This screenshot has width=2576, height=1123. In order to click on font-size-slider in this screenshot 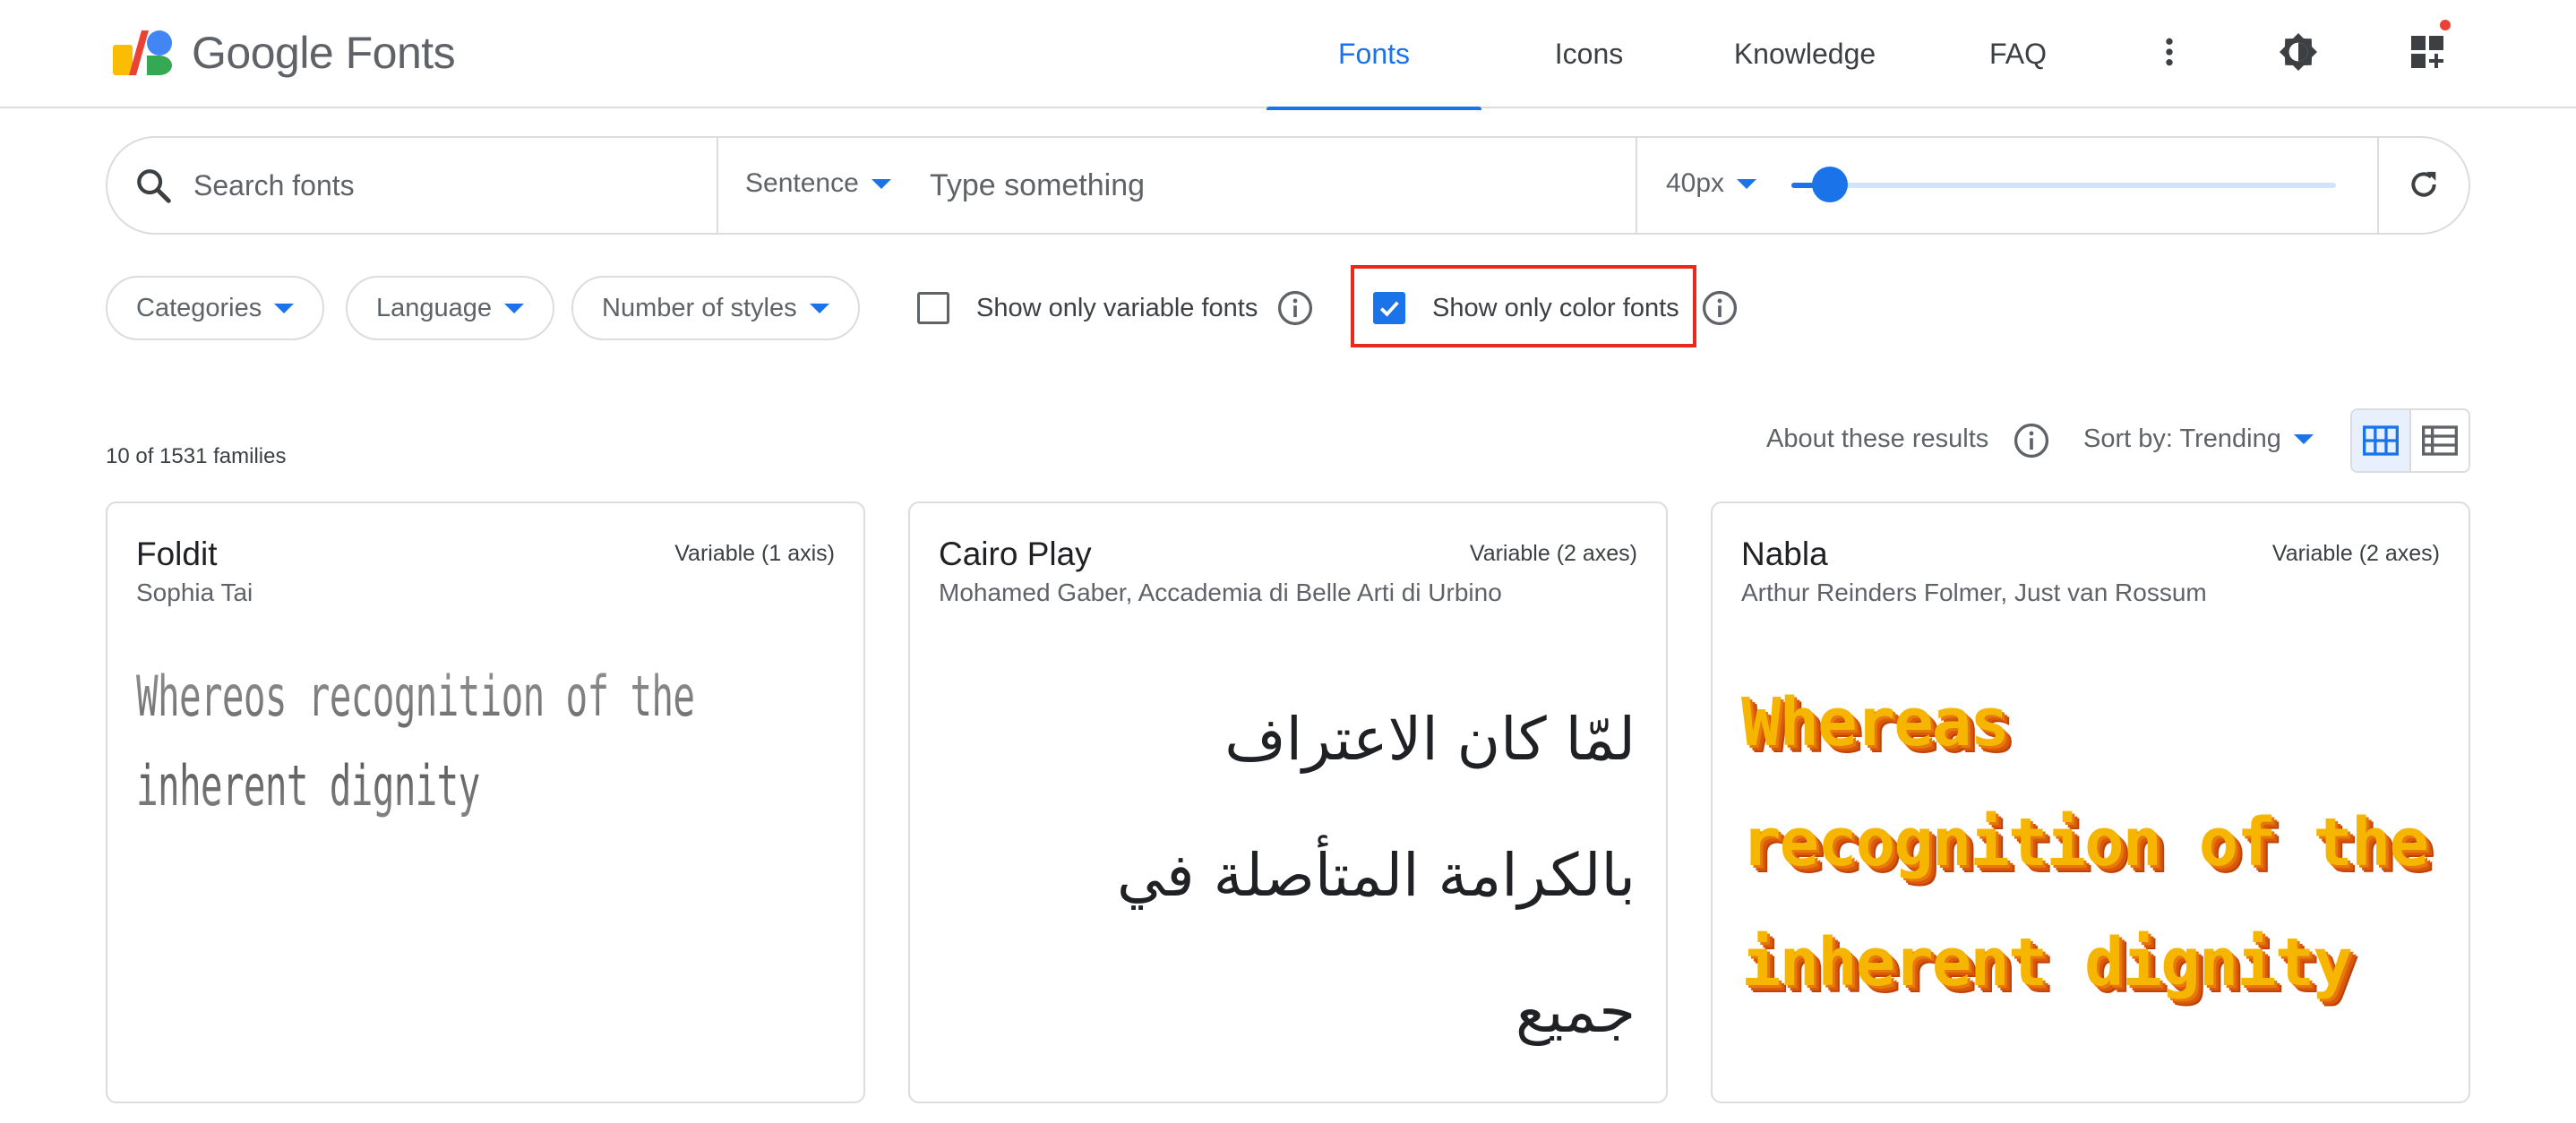, I will do `click(2063, 185)`.